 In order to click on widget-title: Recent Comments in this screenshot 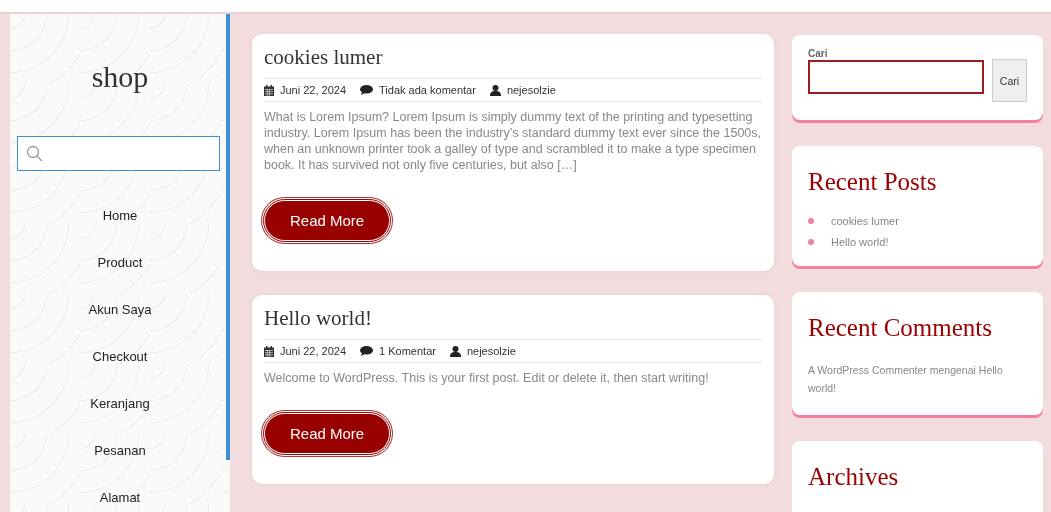, I will do `click(900, 328)`.